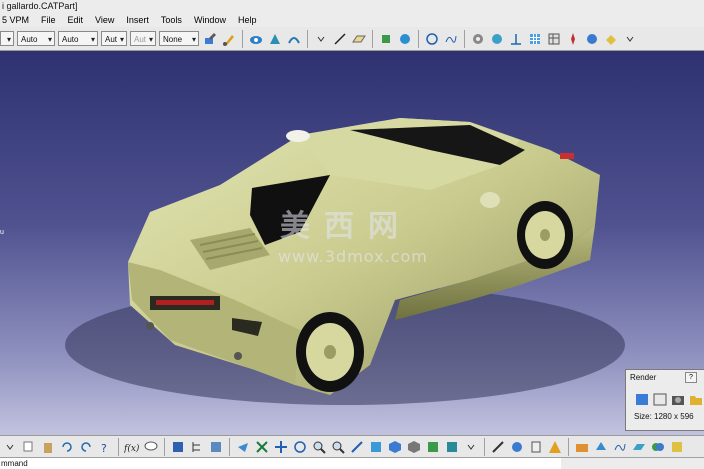  What do you see at coordinates (677, 399) in the screenshot?
I see `render-capture-icon` at bounding box center [677, 399].